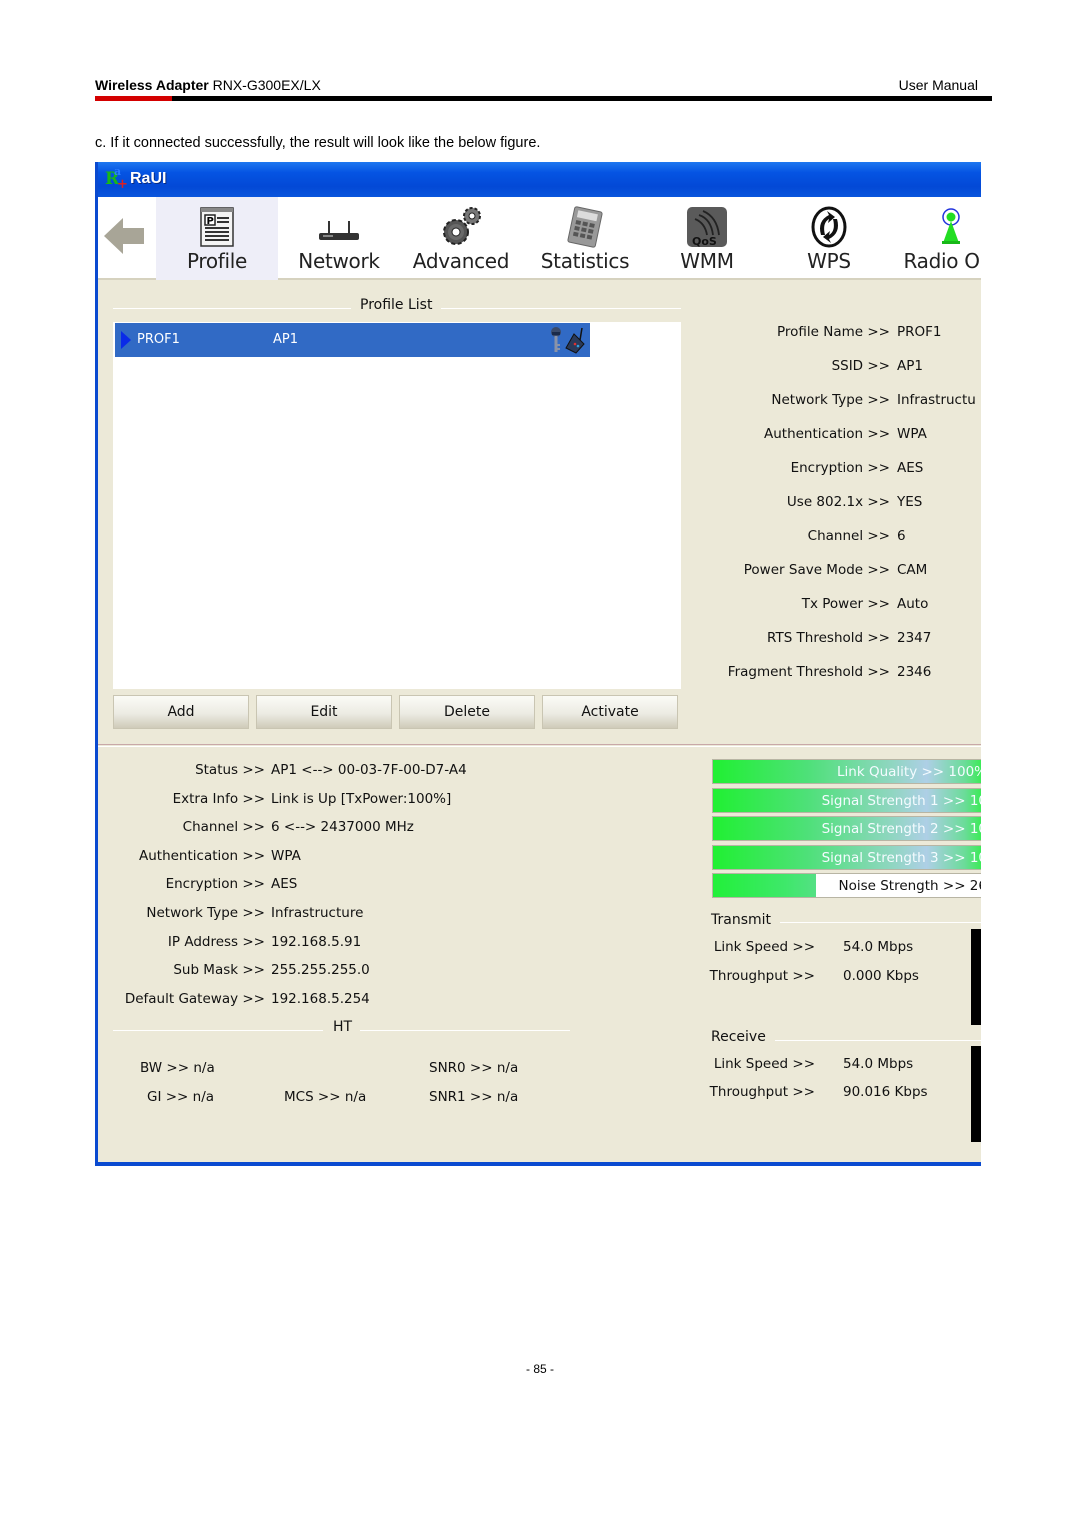 The image size is (1080, 1527). Describe the element at coordinates (148, 178) in the screenshot. I see `window-title: RaUI` at that location.